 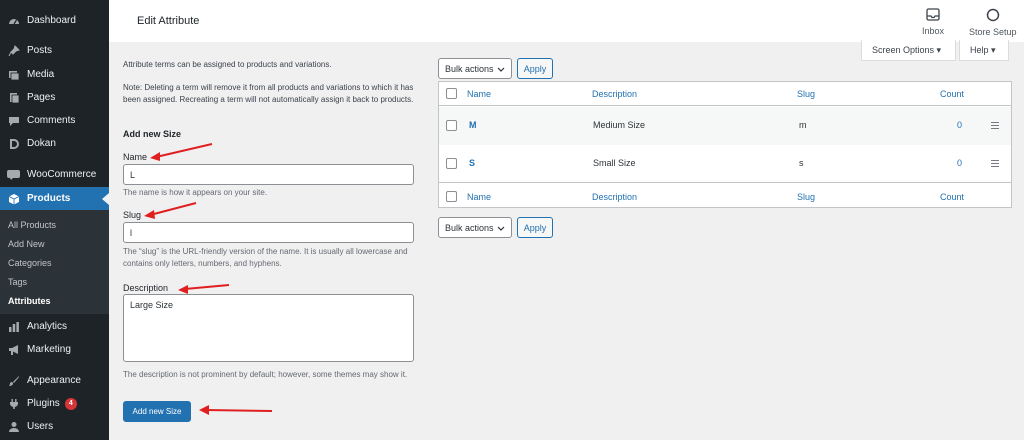 What do you see at coordinates (952, 197) in the screenshot?
I see `column-footer-count: Count` at bounding box center [952, 197].